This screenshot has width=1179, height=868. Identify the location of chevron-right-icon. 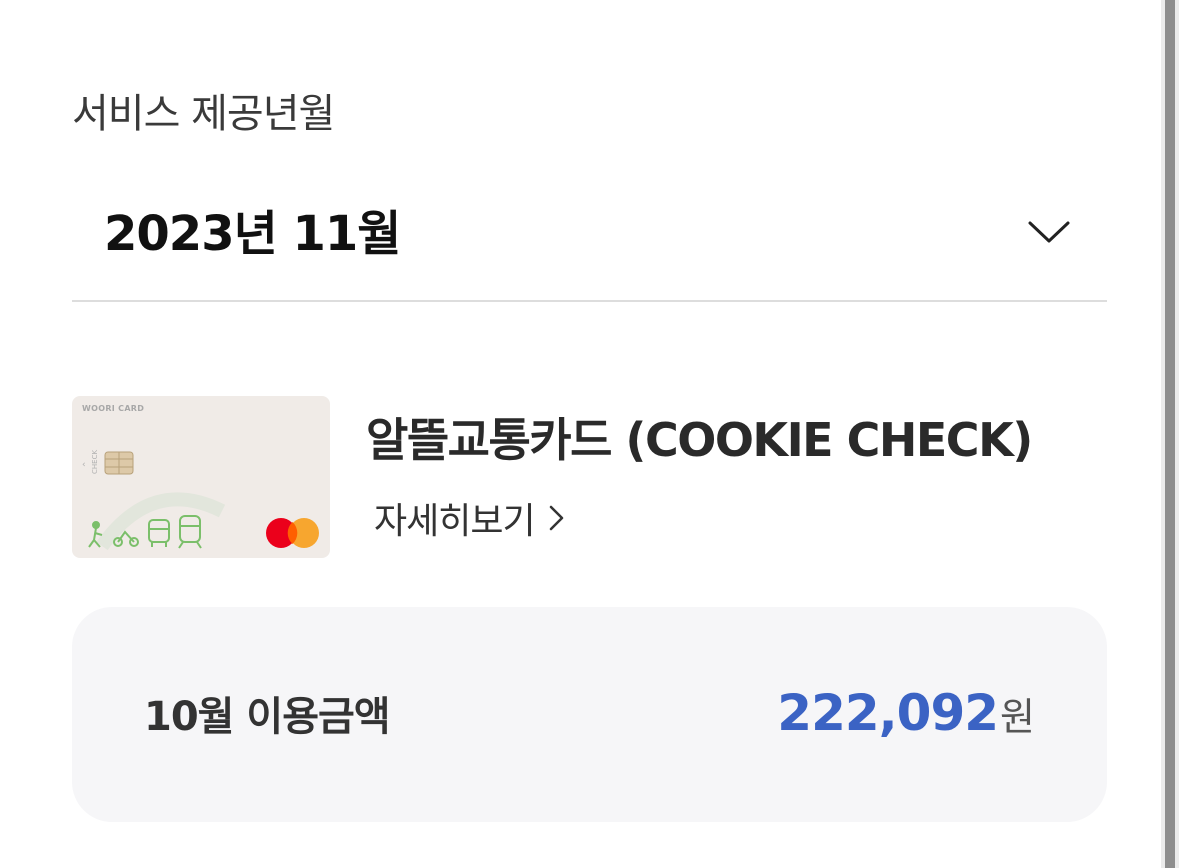
(556, 518).